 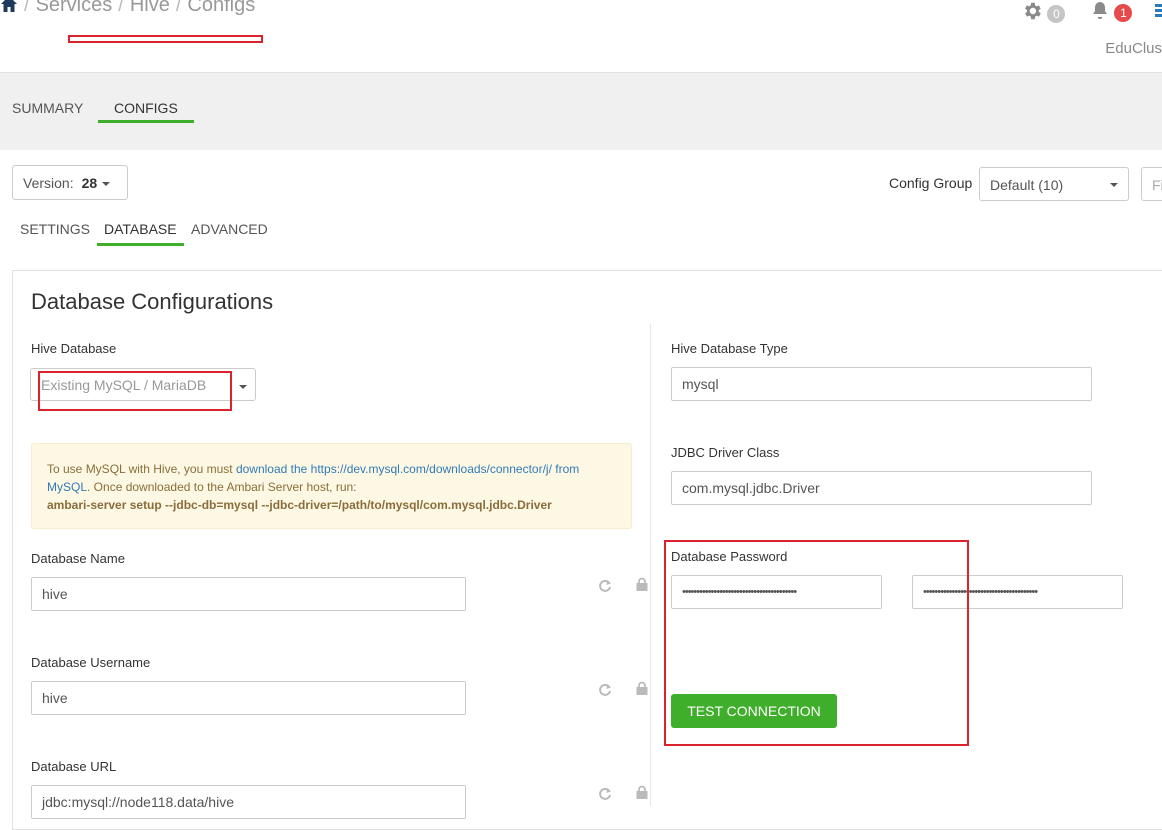 I want to click on alerts-button: 0, so click(x=1043, y=11).